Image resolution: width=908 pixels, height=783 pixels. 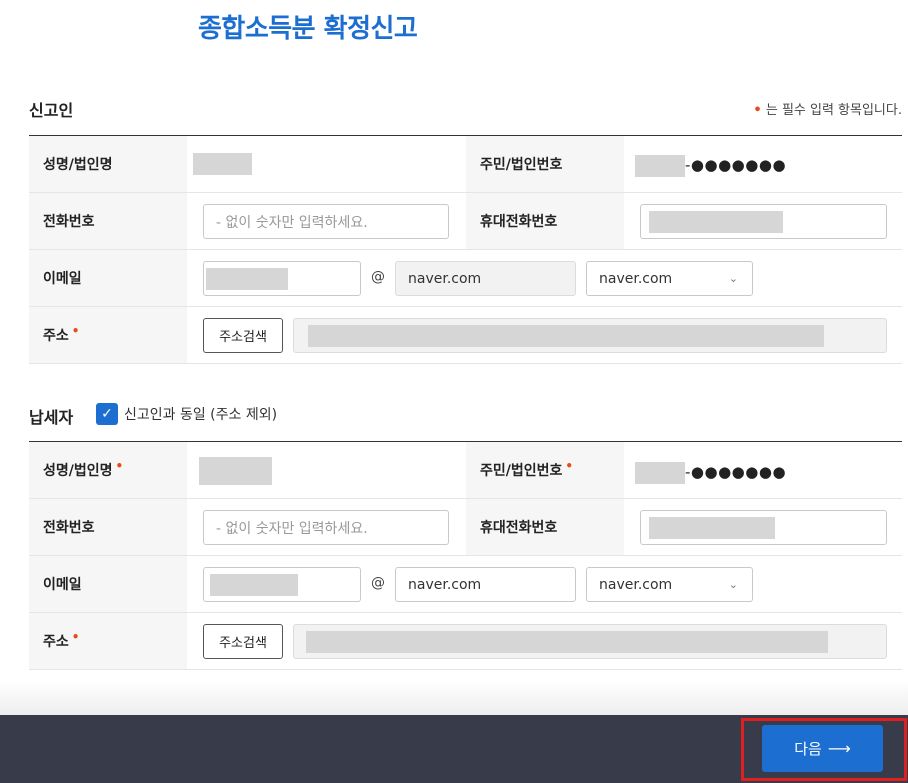 I want to click on taxpayer-section-title: 납세자, so click(x=51, y=417).